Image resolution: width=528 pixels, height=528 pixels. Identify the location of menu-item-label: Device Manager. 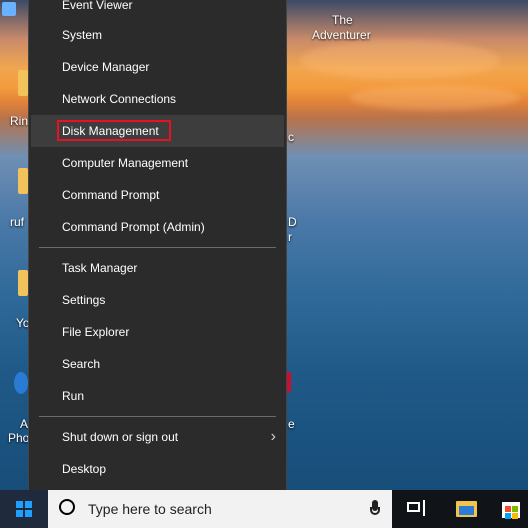
(106, 67).